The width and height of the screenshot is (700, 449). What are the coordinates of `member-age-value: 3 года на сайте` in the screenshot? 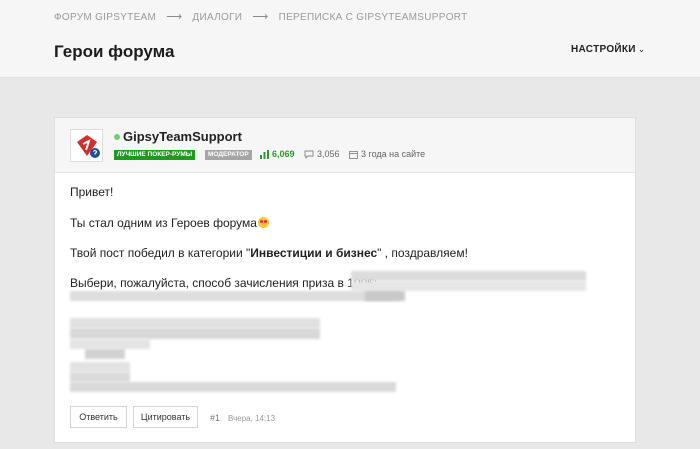 It's located at (393, 154).